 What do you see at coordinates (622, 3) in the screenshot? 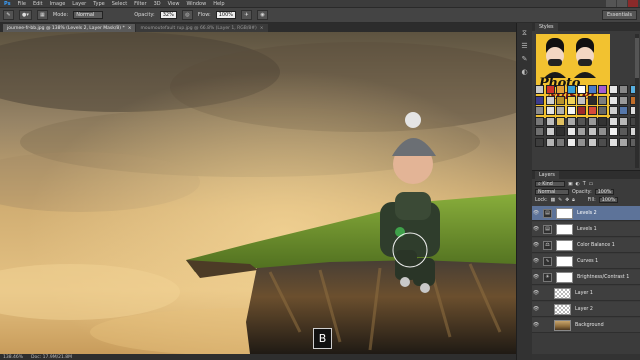
I see `maximize-button` at bounding box center [622, 3].